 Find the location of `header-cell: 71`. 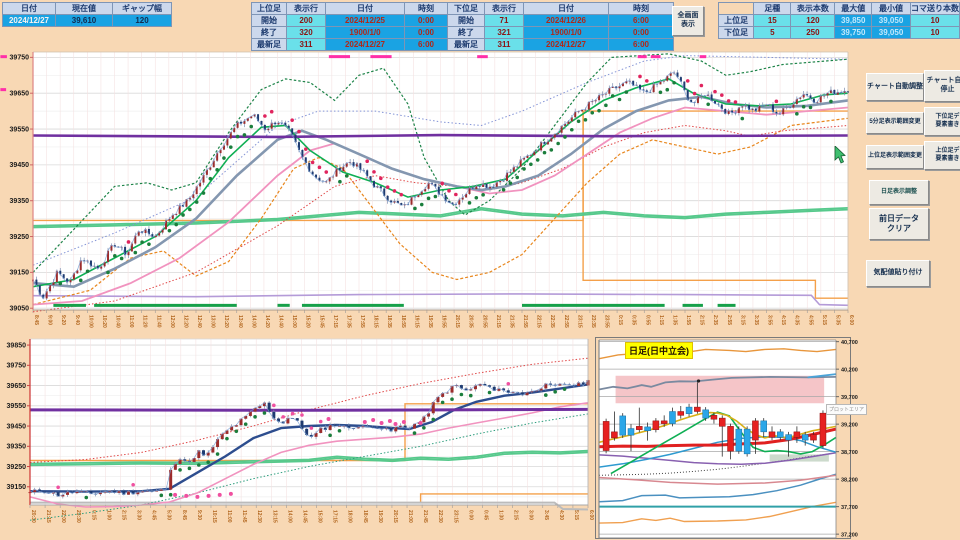

header-cell: 71 is located at coordinates (504, 20).